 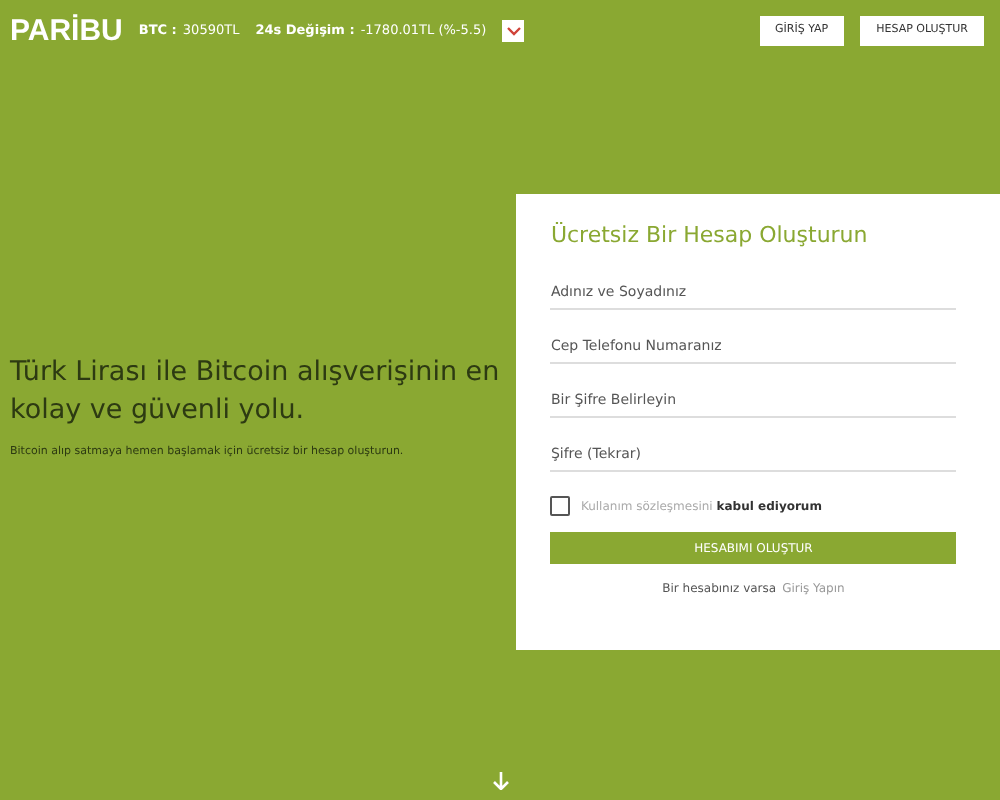 What do you see at coordinates (500, 781) in the screenshot?
I see `arrow-down-icon` at bounding box center [500, 781].